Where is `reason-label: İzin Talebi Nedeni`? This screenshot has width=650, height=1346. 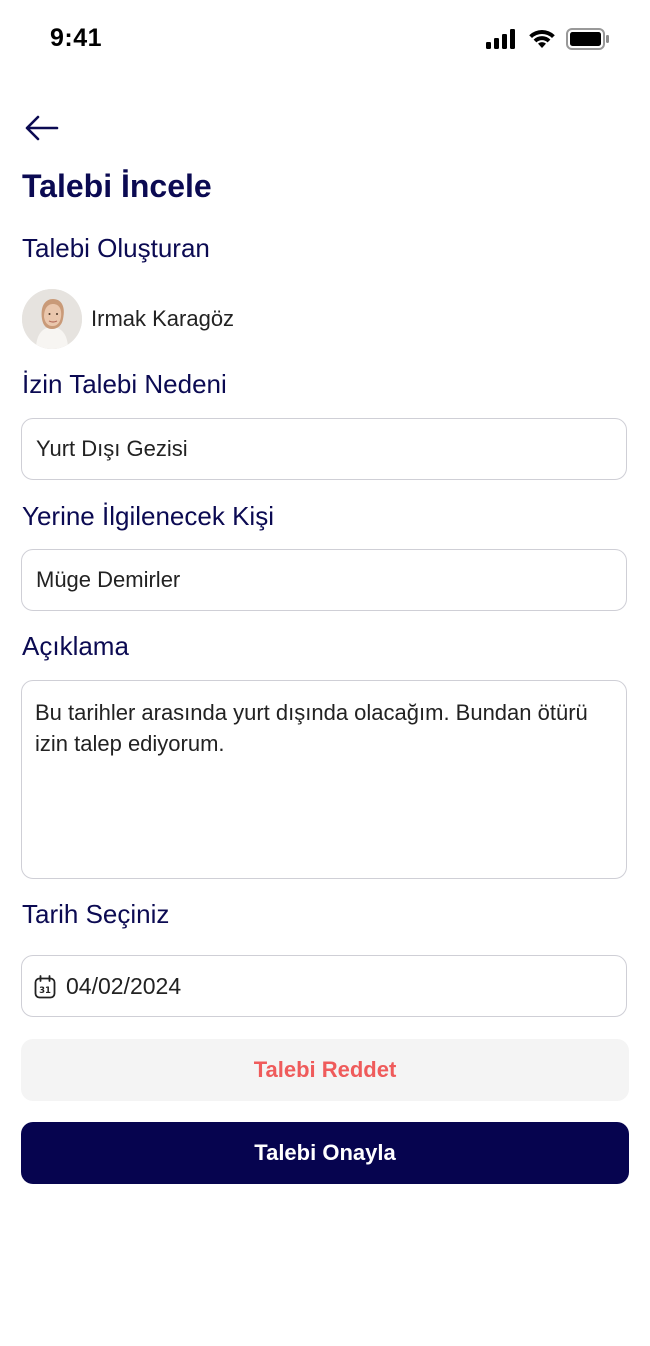 reason-label: İzin Talebi Nedeni is located at coordinates (124, 384).